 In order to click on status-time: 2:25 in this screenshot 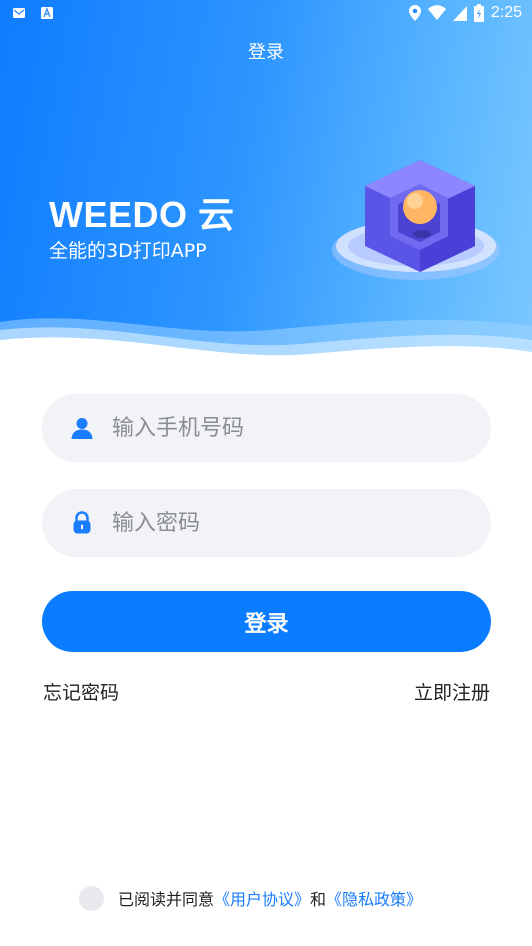, I will do `click(506, 12)`.